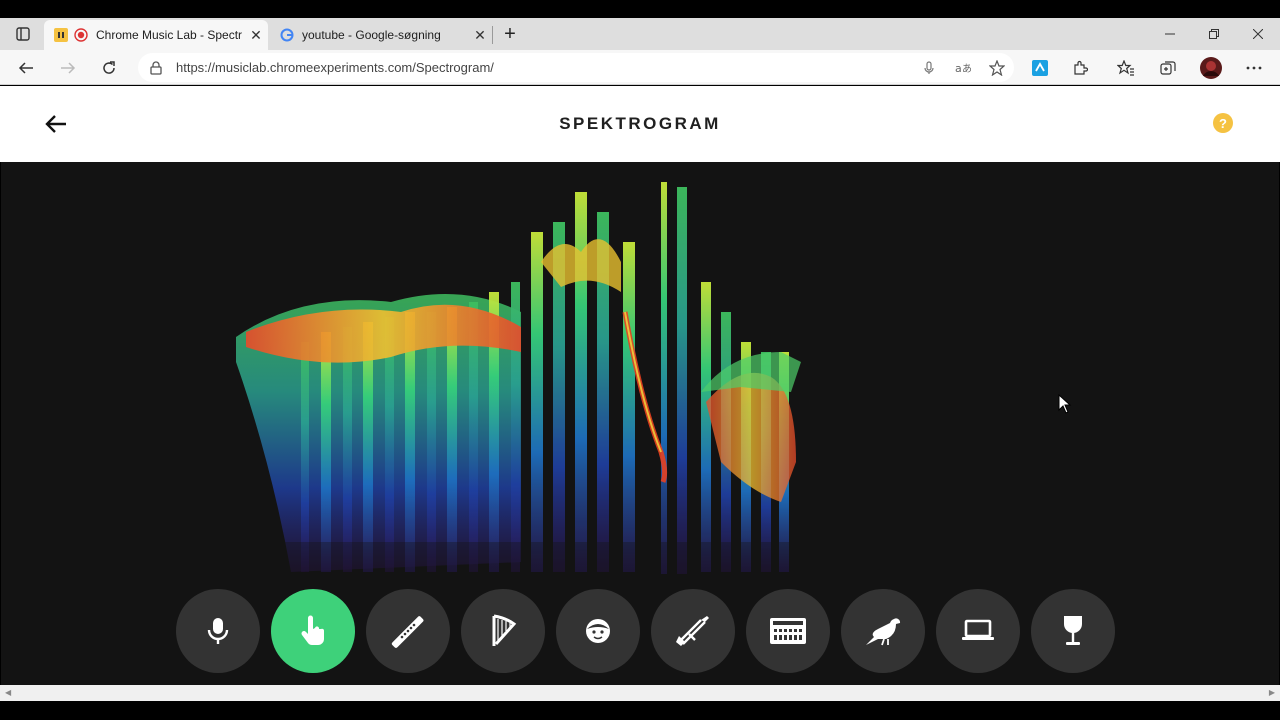 The width and height of the screenshot is (1280, 720). I want to click on back-icon, so click(26, 68).